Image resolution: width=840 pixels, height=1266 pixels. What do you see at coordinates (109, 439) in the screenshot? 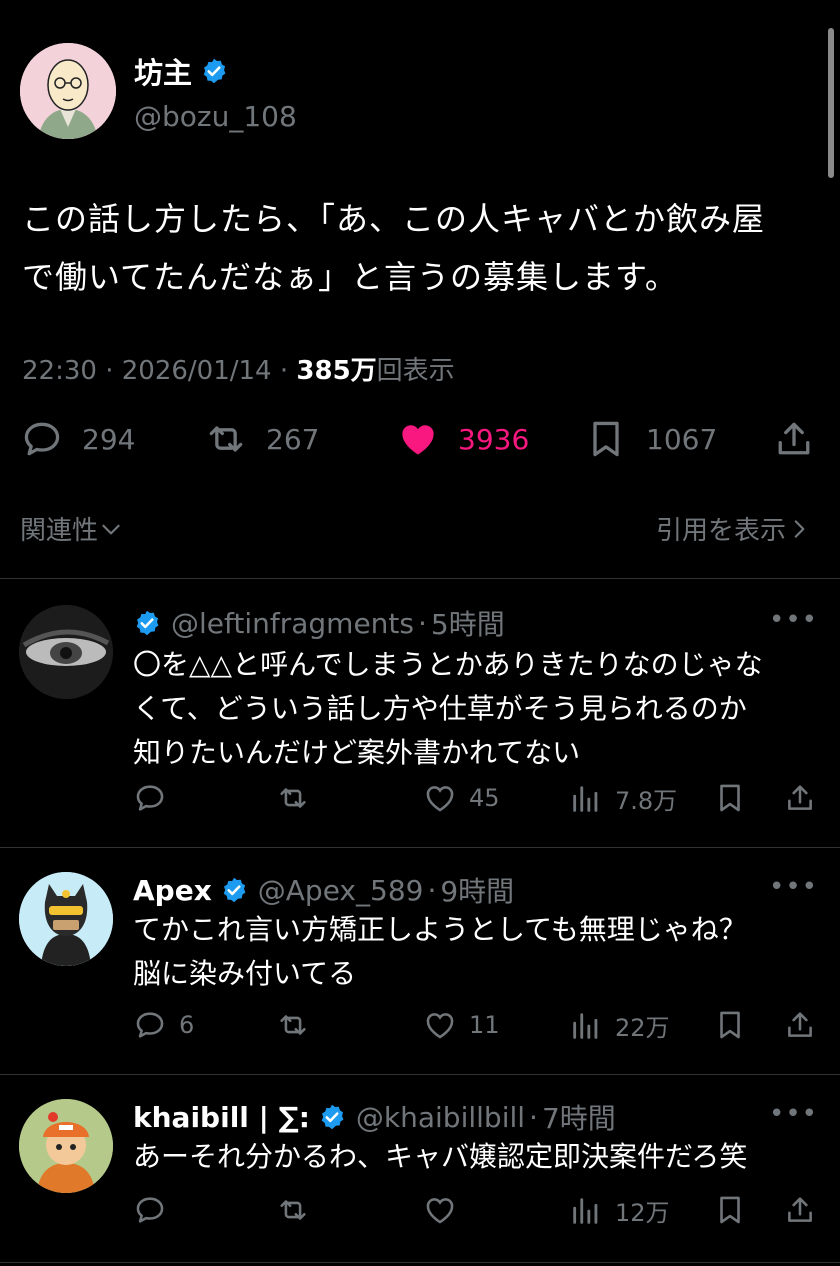
I see `reply-count: 294` at bounding box center [109, 439].